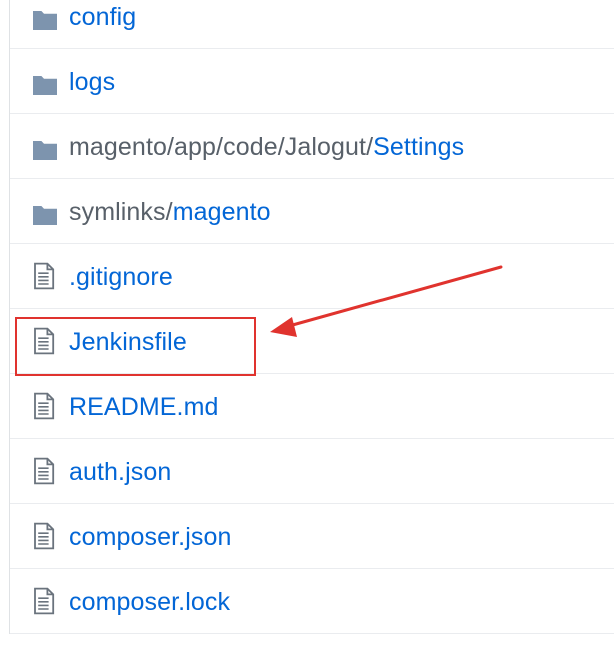 The height and width of the screenshot is (651, 614). I want to click on file-name: composer.lock, so click(149, 602).